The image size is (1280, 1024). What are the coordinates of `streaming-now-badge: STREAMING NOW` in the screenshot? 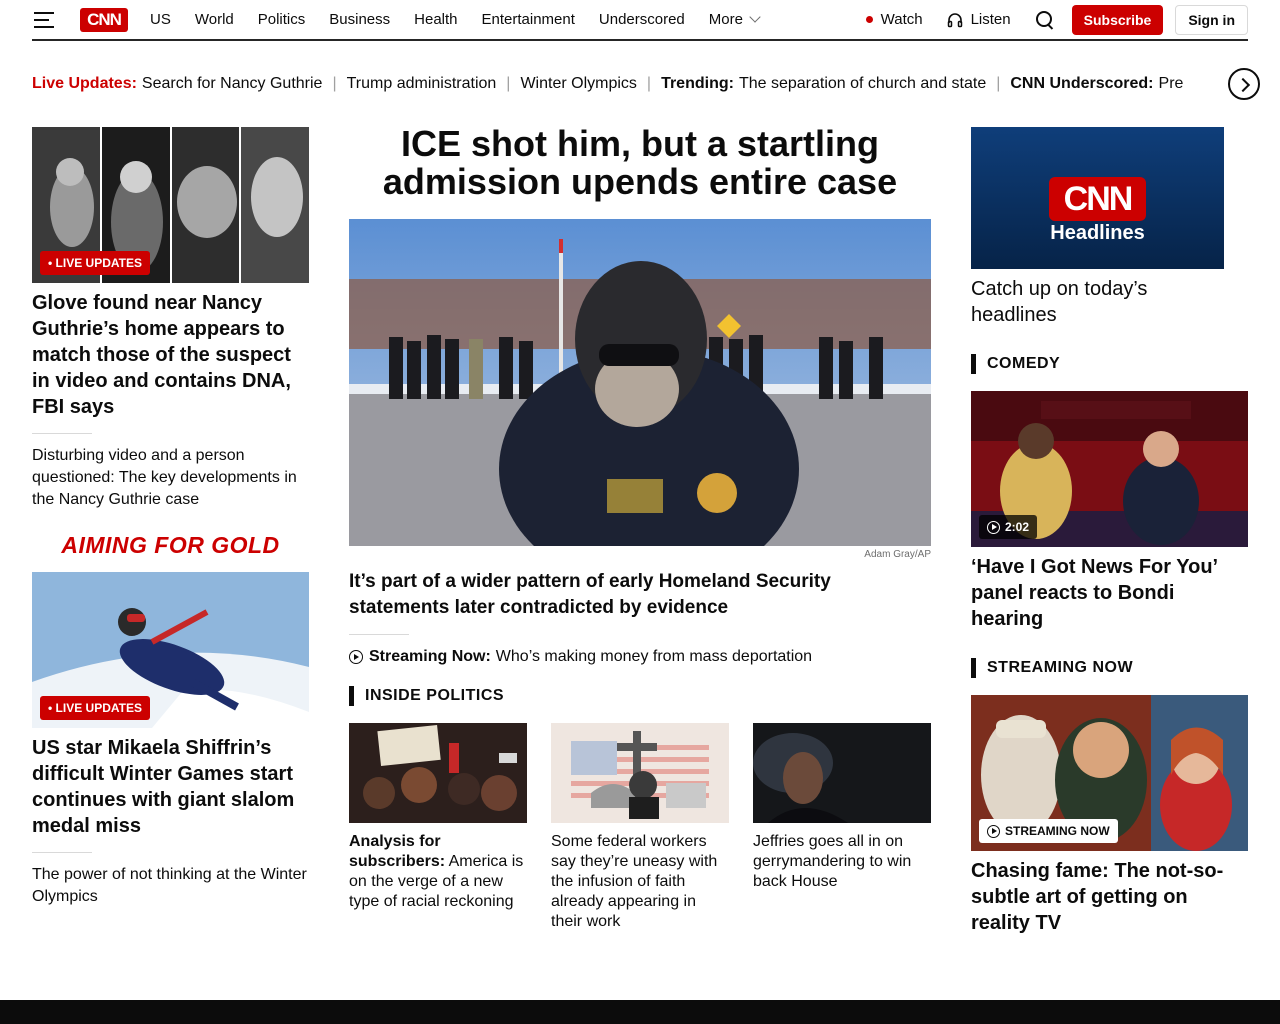 It's located at (1048, 831).